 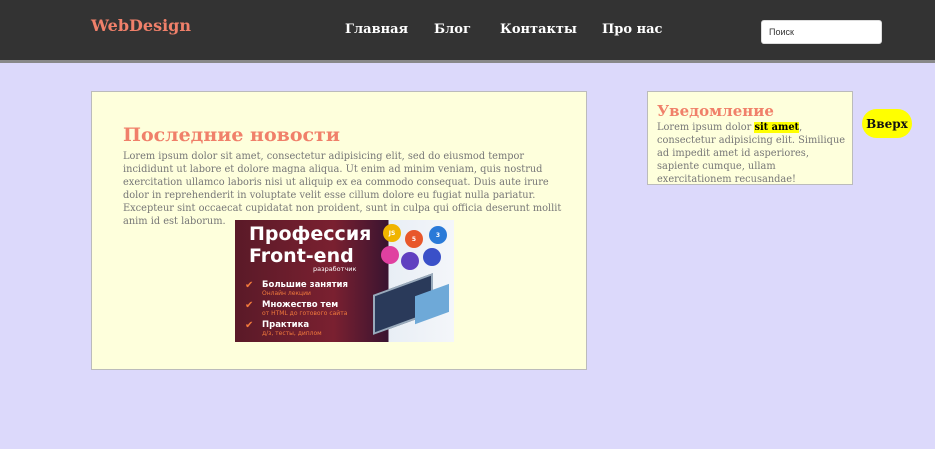 What do you see at coordinates (632, 29) in the screenshot?
I see `nav-link-about: Про нас` at bounding box center [632, 29].